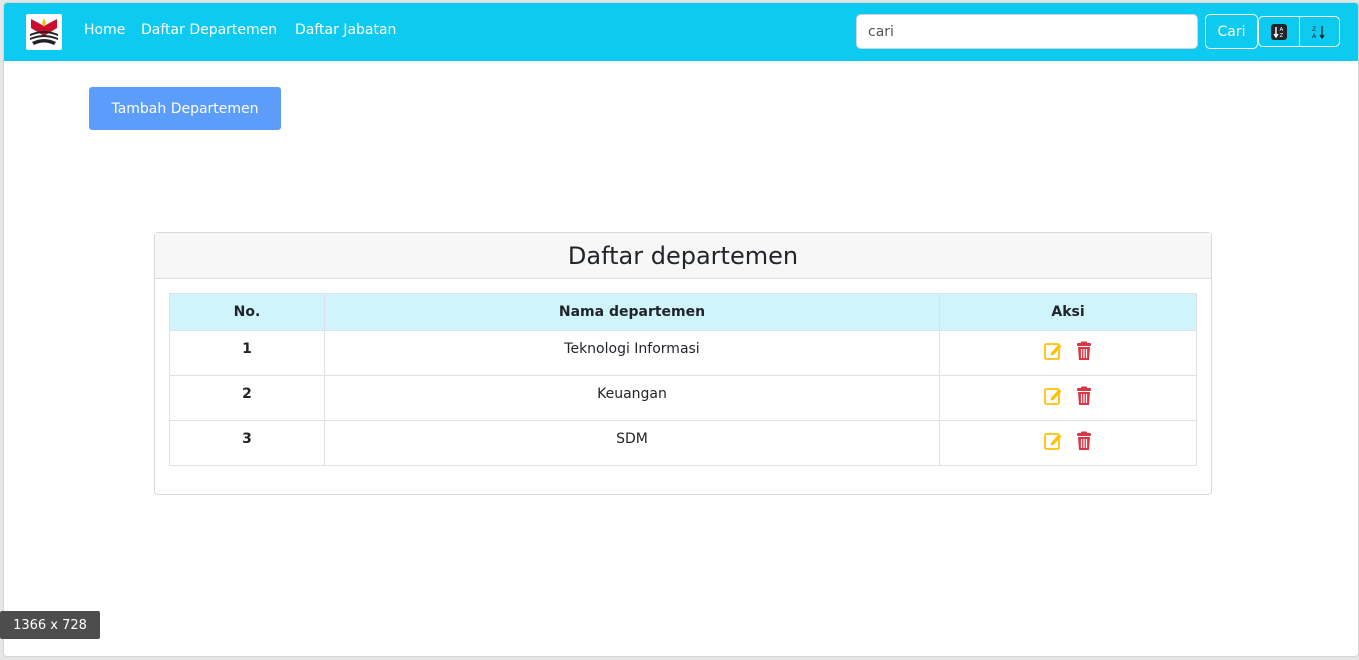 The image size is (1359, 660). Describe the element at coordinates (345, 30) in the screenshot. I see `nav-link-daftar-jabatan: Daftar Jabatan` at that location.